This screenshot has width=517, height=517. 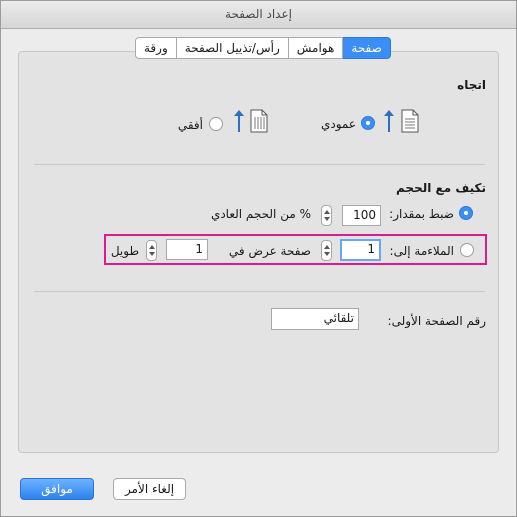 What do you see at coordinates (151, 250) in the screenshot?
I see `fit-tall-stepper` at bounding box center [151, 250].